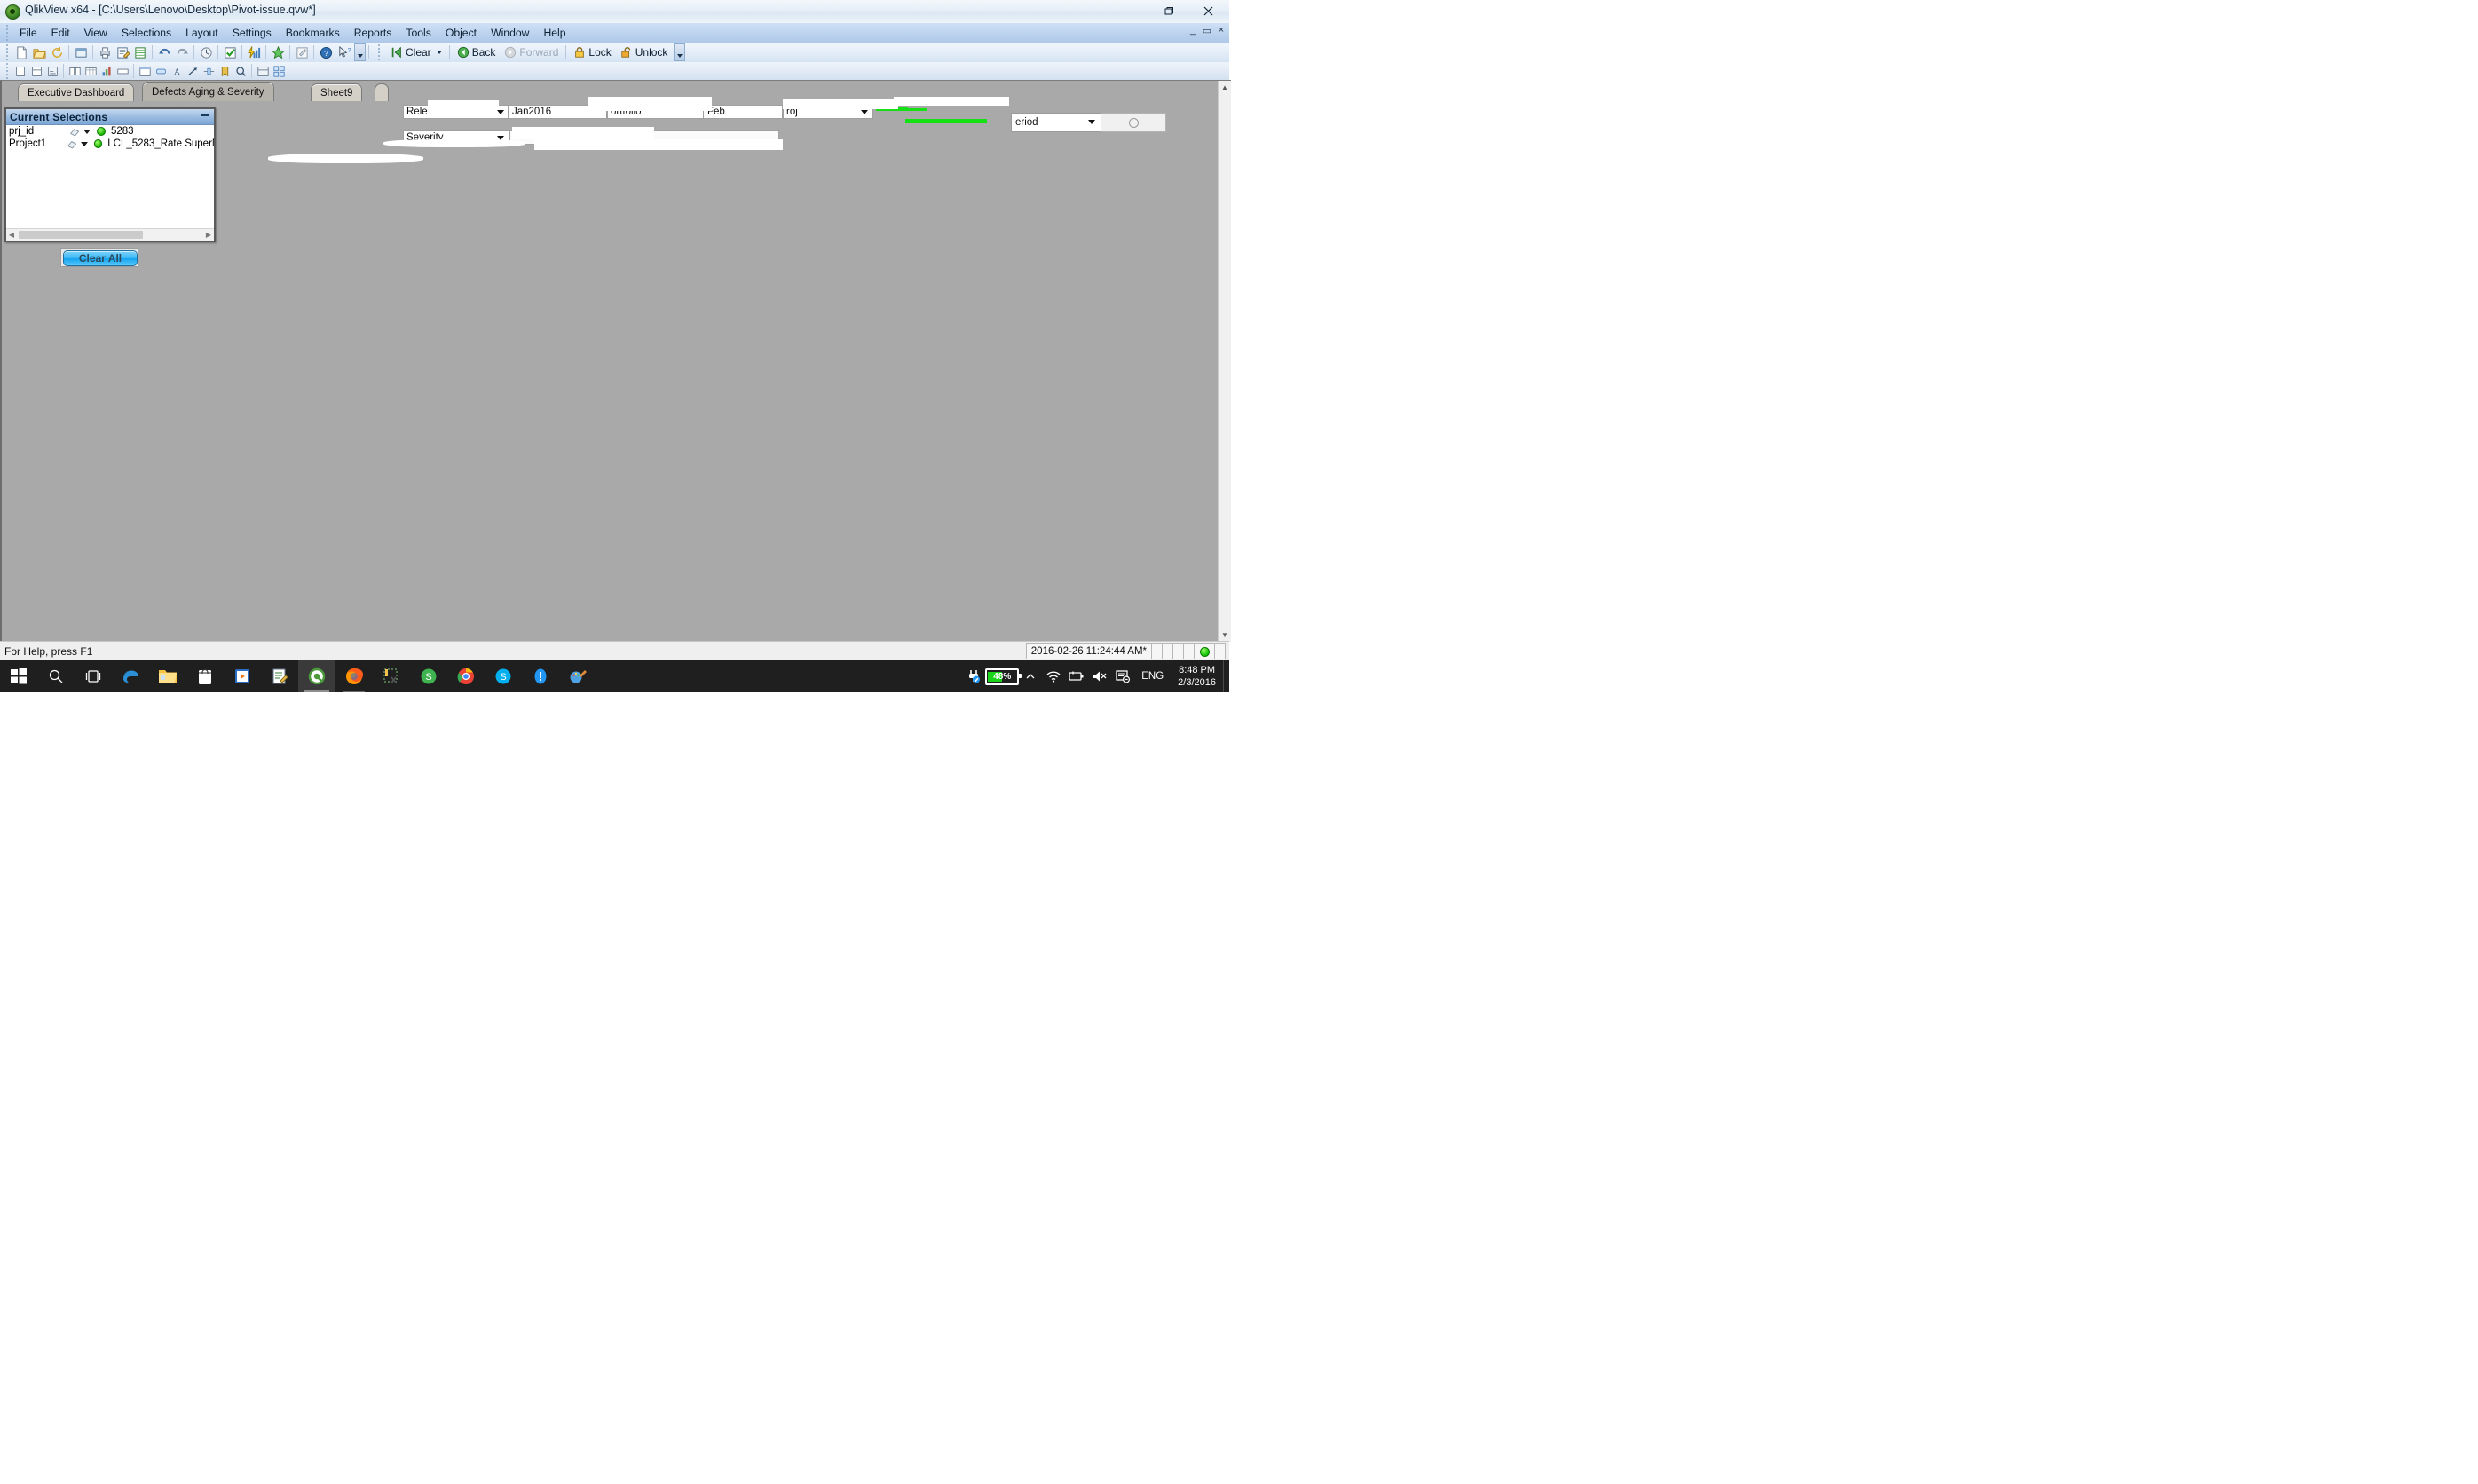 The height and width of the screenshot is (1484, 2478). Describe the element at coordinates (182, 52) in the screenshot. I see `redo-icon` at that location.